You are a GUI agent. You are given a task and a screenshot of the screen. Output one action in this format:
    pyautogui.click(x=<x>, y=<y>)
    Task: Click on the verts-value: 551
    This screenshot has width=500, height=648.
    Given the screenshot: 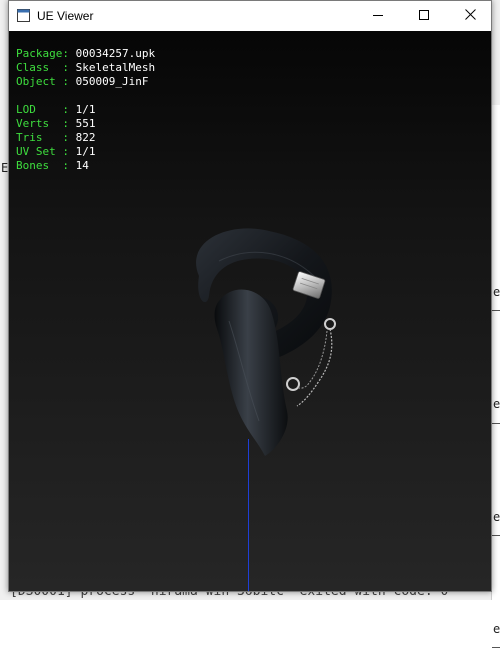 What is the action you would take?
    pyautogui.click(x=85, y=123)
    